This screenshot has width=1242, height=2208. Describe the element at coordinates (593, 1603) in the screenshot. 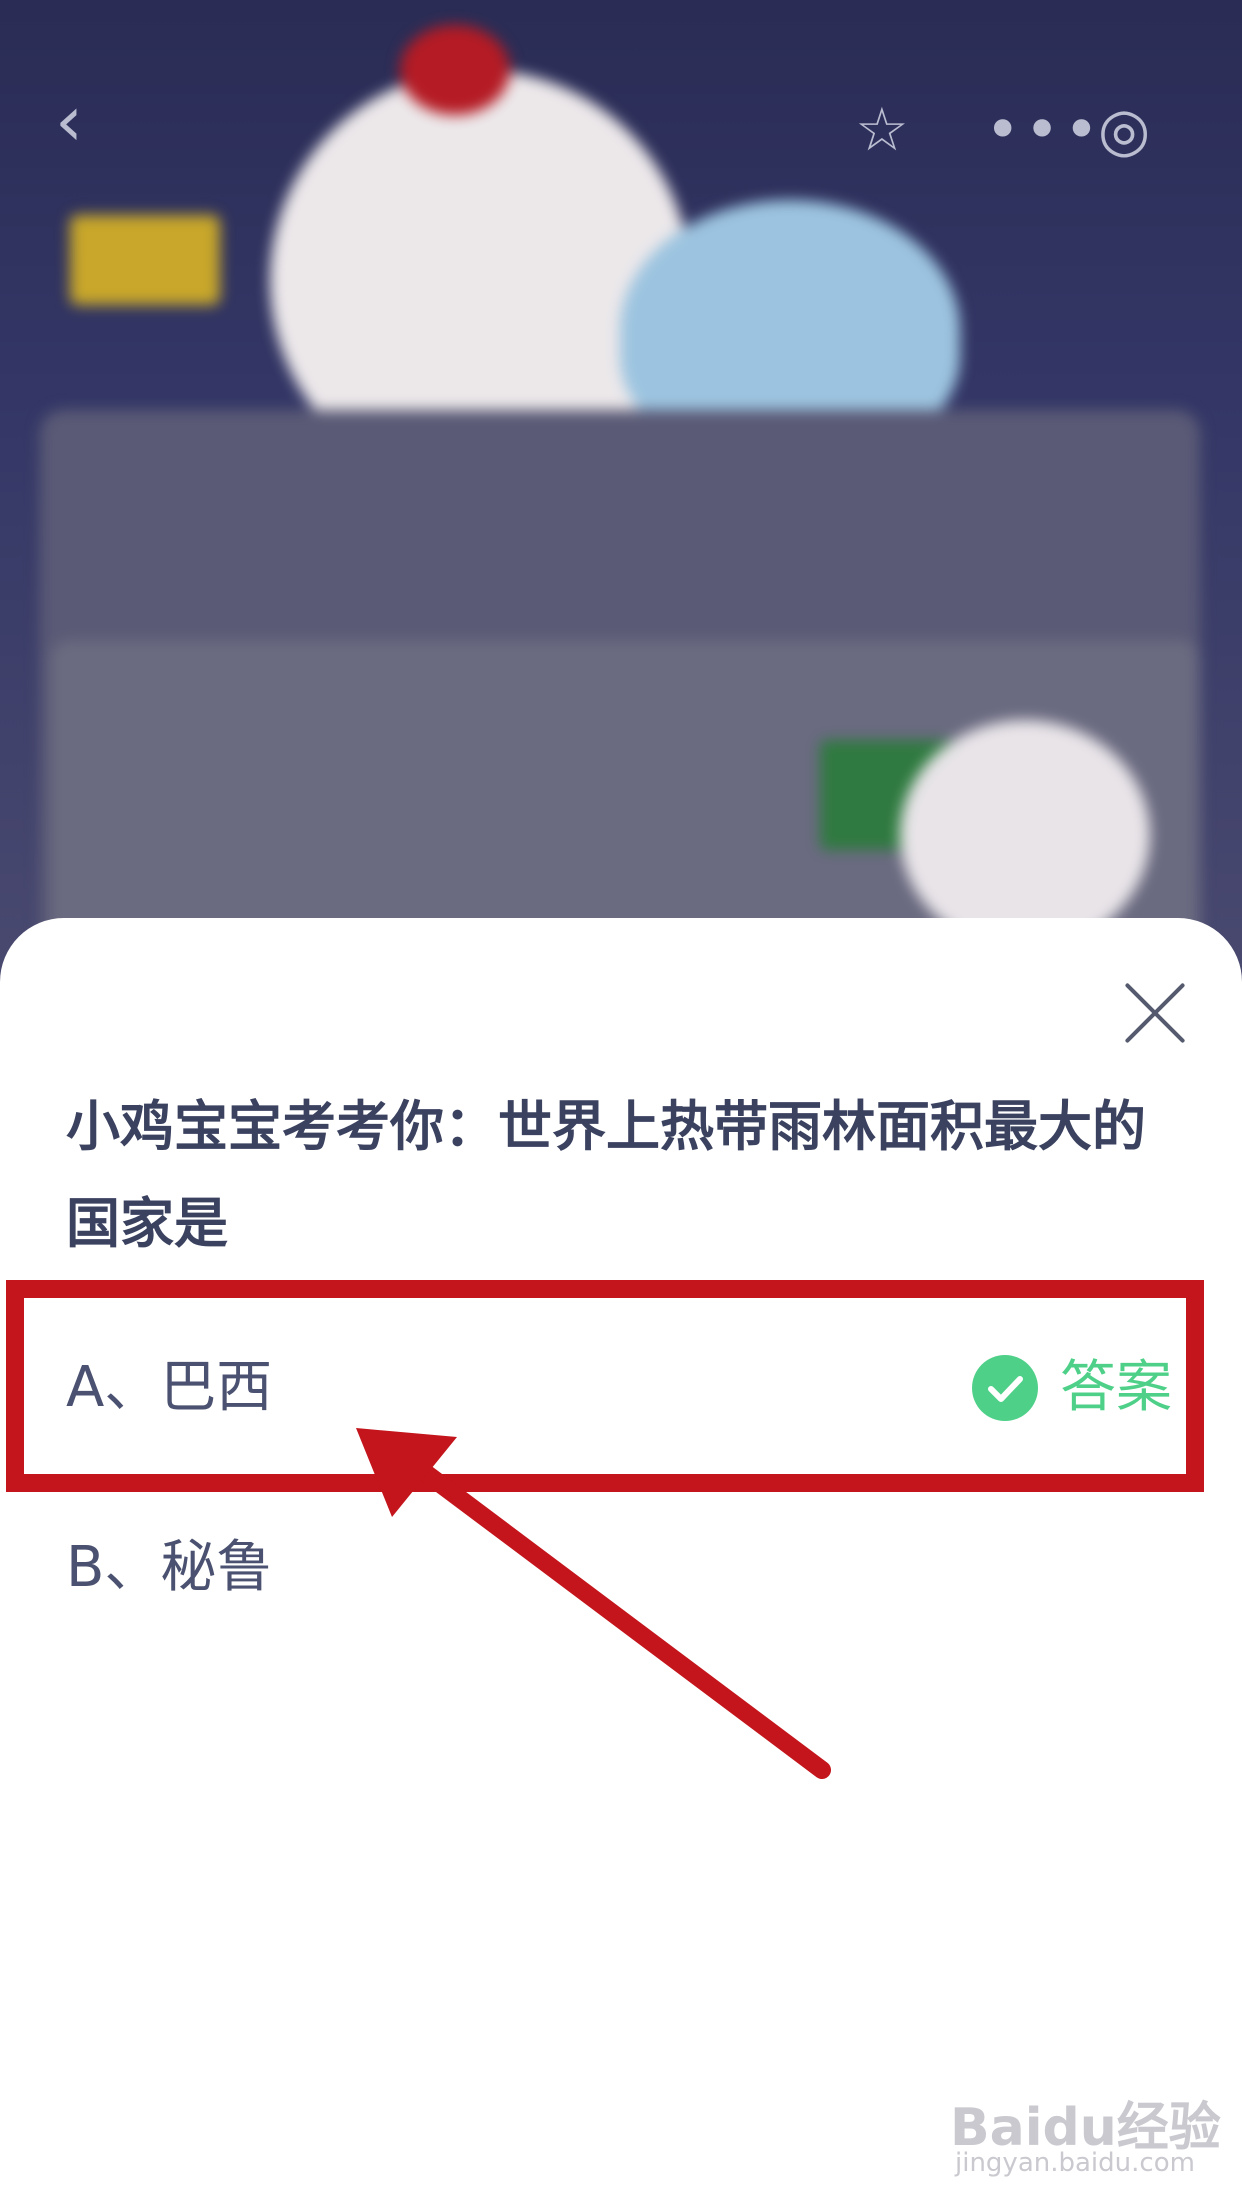

I see `annotation-arrow` at that location.